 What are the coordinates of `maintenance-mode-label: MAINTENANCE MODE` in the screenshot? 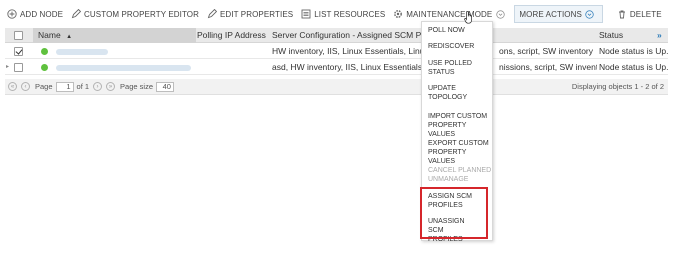 It's located at (449, 14).